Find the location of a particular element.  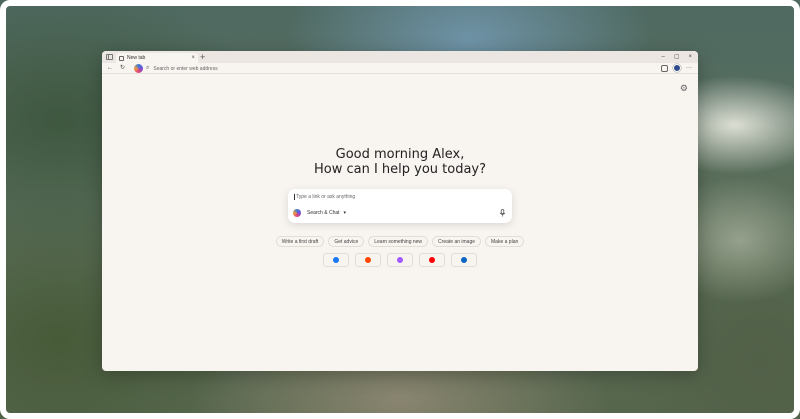

more-menu-button: ··· is located at coordinates (689, 68).